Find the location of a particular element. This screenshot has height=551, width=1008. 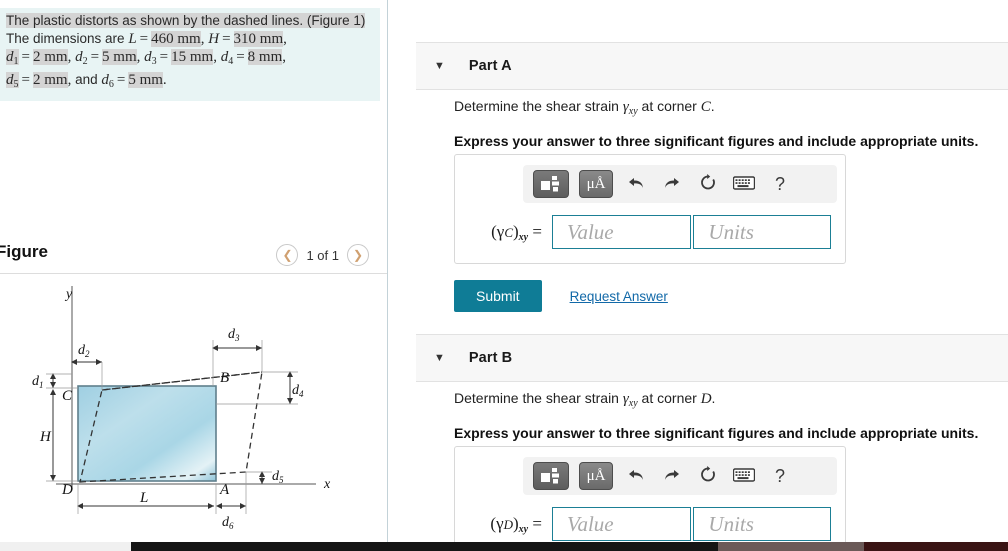

part-b-answer-row: (γD)xy = Value Units is located at coordinates (650, 524).